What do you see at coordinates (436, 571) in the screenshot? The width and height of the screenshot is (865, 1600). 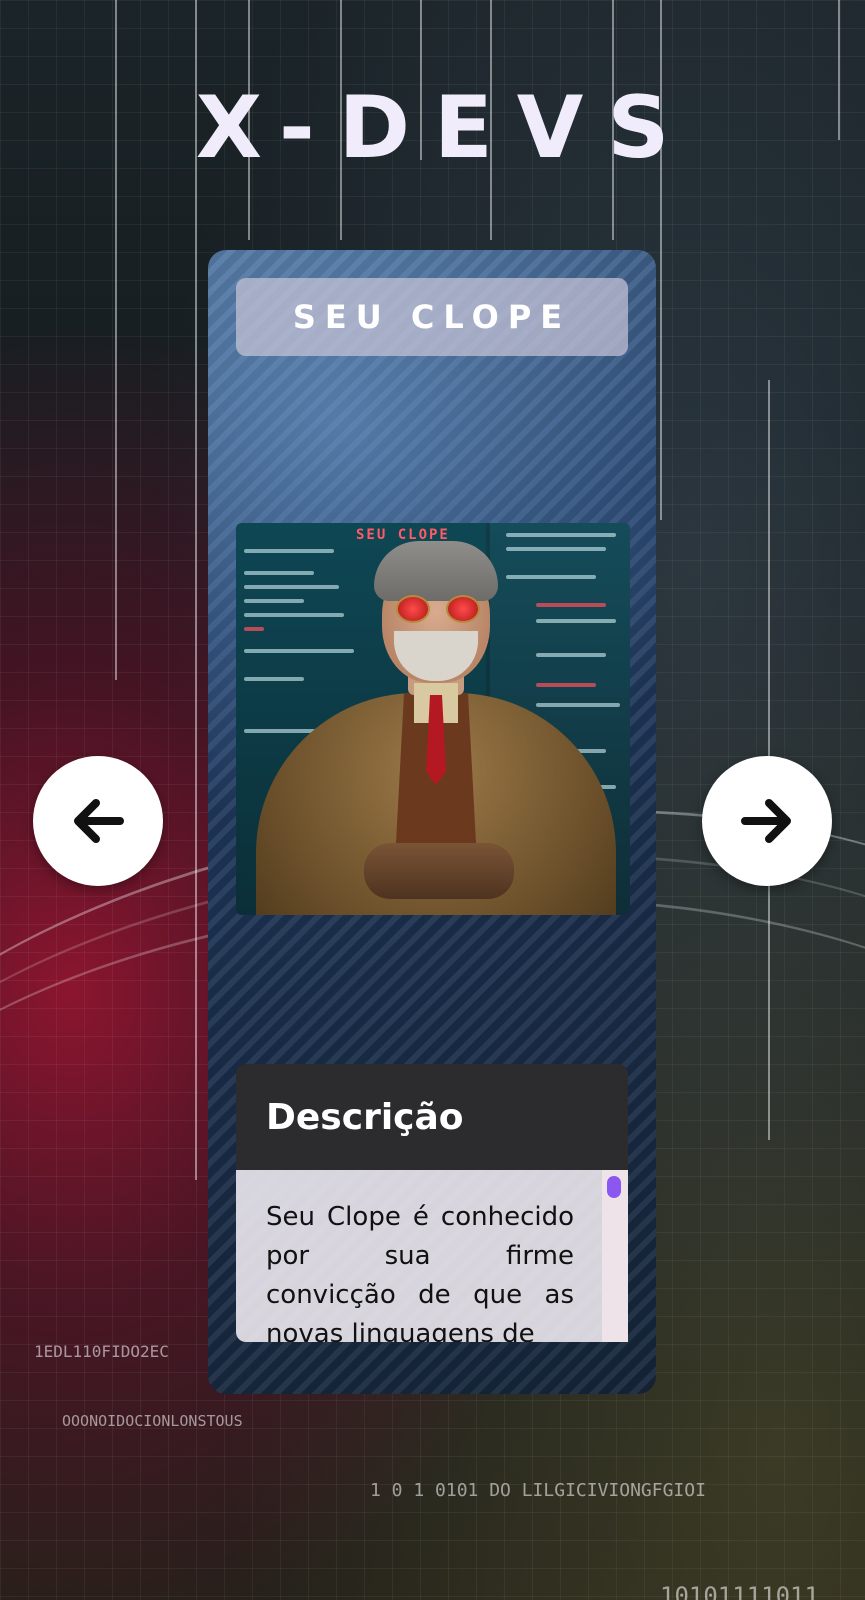 I see `character-hair` at bounding box center [436, 571].